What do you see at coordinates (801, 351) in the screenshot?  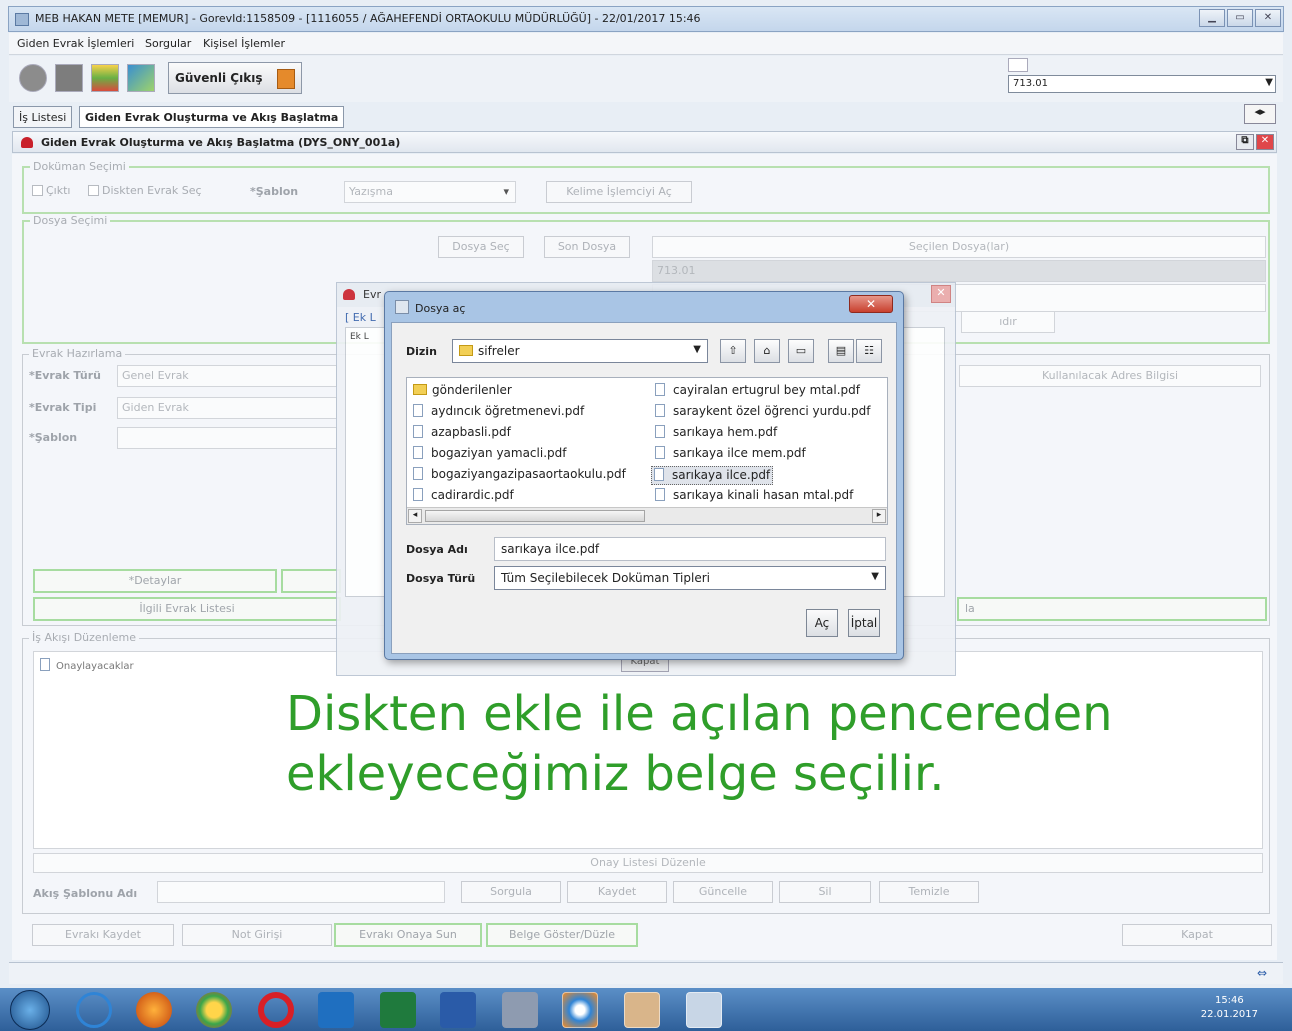 I see `new-folder-icon: ▭` at bounding box center [801, 351].